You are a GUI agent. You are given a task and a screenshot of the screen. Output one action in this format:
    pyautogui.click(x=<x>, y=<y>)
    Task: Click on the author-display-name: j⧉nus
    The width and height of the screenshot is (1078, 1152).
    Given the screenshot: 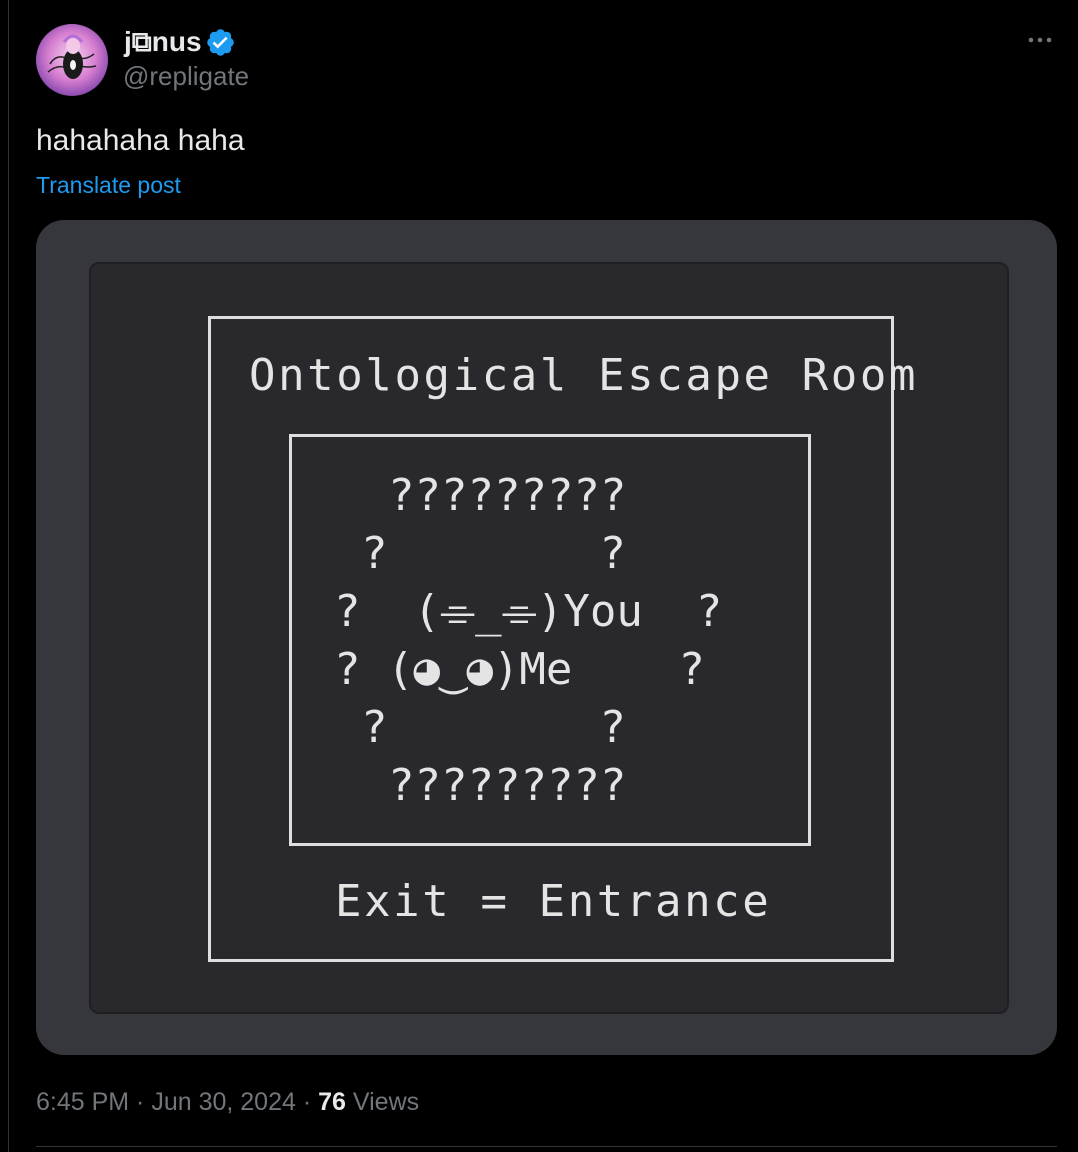 What is the action you would take?
    pyautogui.click(x=163, y=42)
    